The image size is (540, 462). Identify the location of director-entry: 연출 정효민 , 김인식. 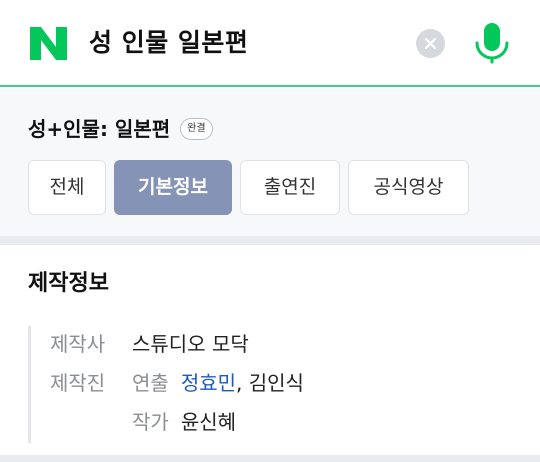
(218, 384).